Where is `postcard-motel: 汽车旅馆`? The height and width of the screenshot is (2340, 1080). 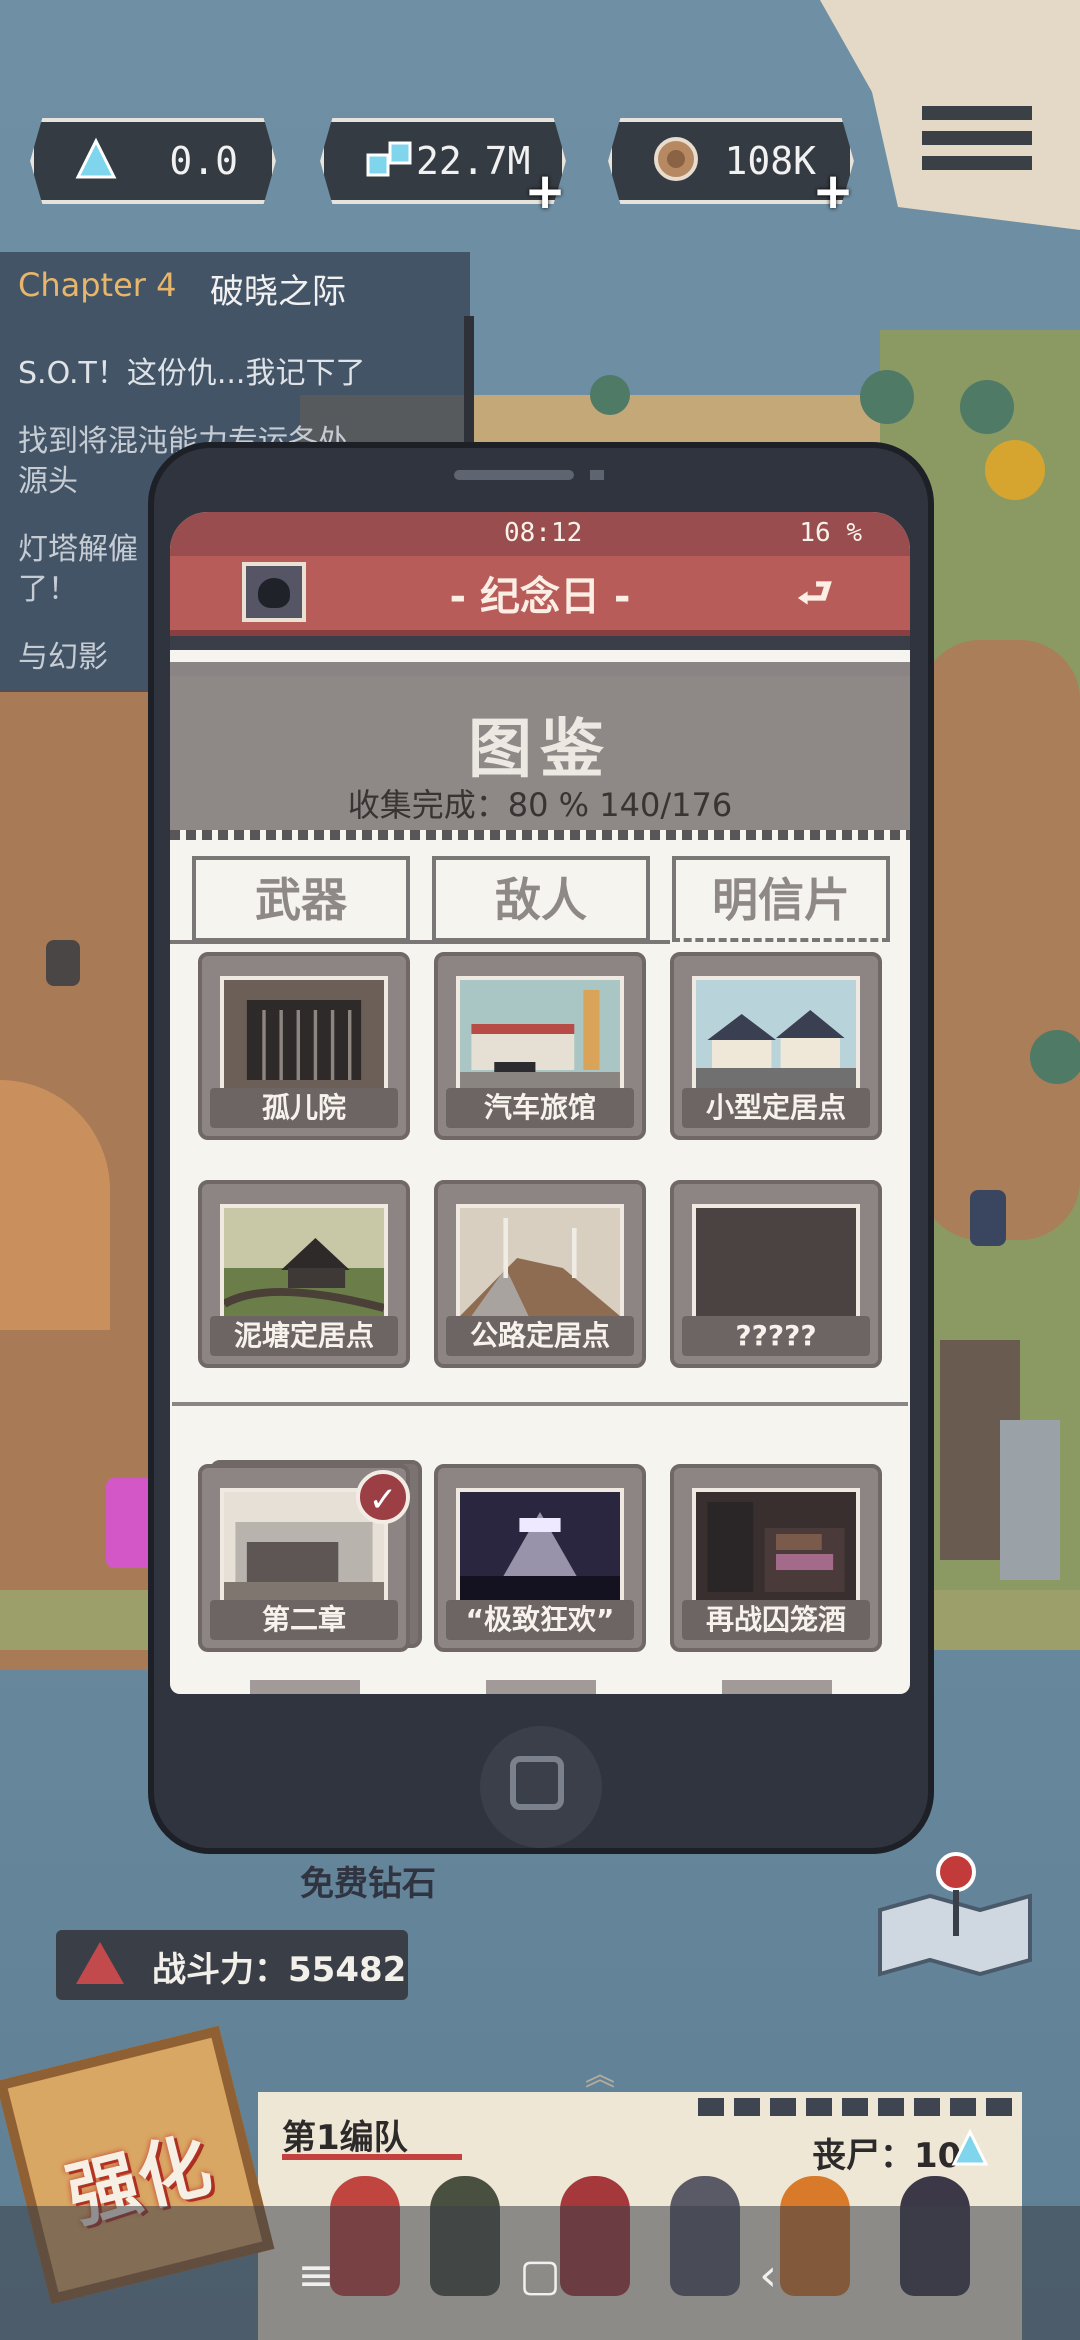 postcard-motel: 汽车旅馆 is located at coordinates (540, 1046).